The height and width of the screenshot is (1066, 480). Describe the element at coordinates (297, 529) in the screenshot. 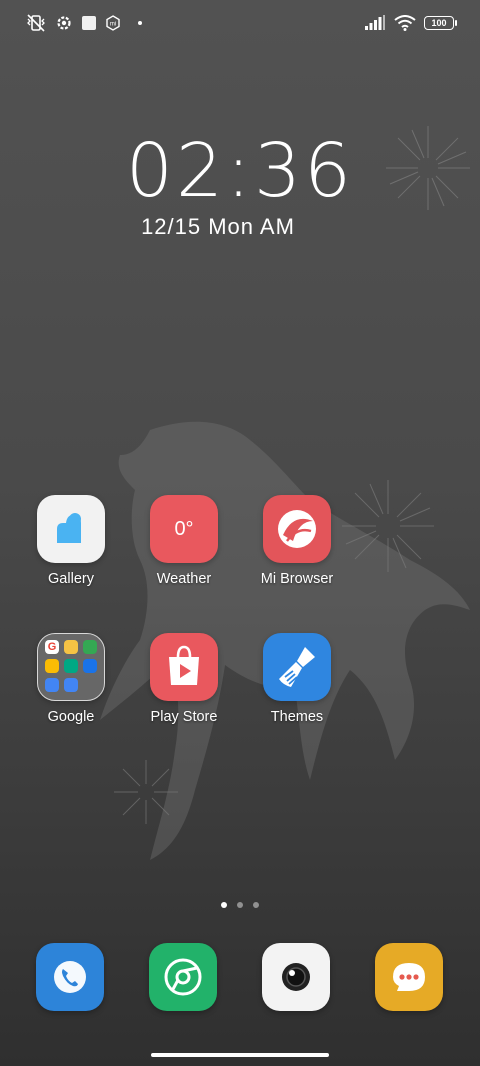

I see `mi-browser-icon` at that location.